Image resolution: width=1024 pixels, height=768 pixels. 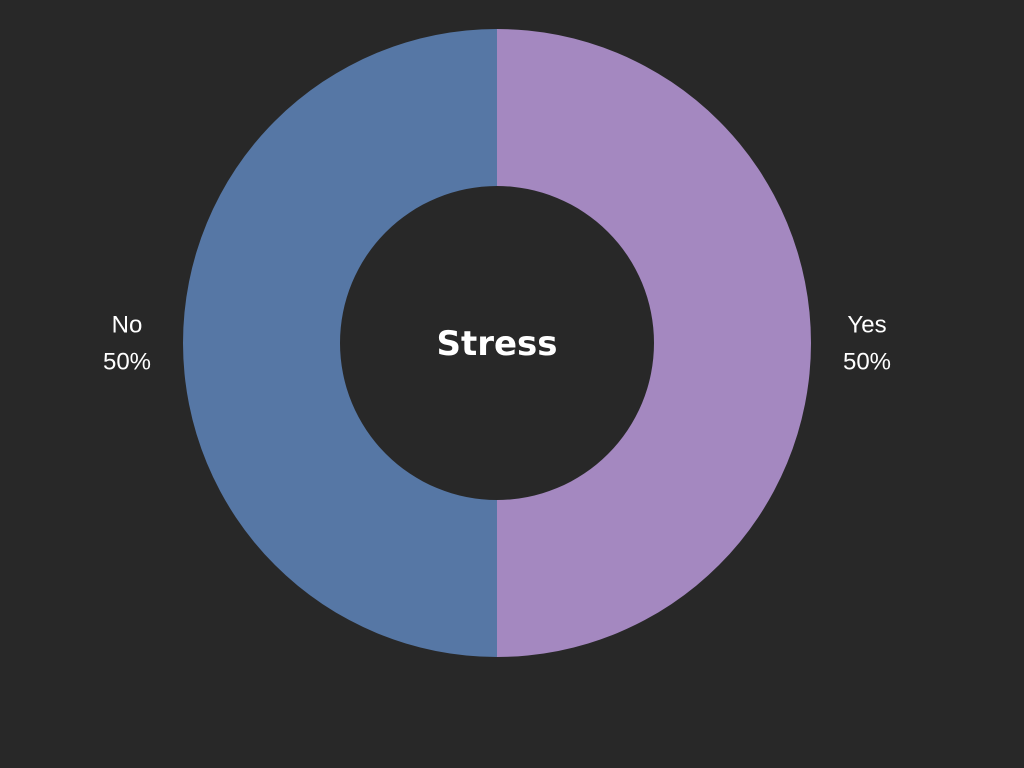 What do you see at coordinates (127, 344) in the screenshot?
I see `slice-label-no: No 50%` at bounding box center [127, 344].